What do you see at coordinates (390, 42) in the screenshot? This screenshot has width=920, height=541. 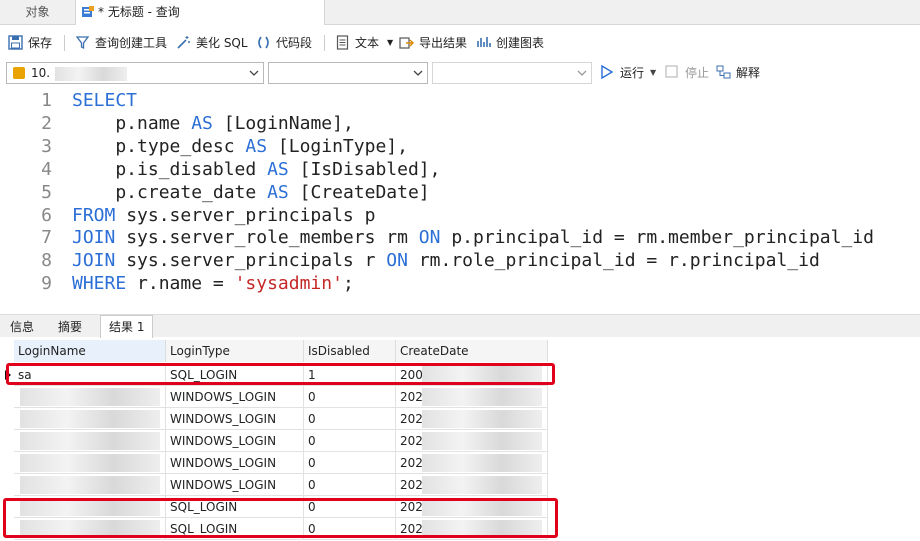 I see `chevron-down-icon: ▼` at bounding box center [390, 42].